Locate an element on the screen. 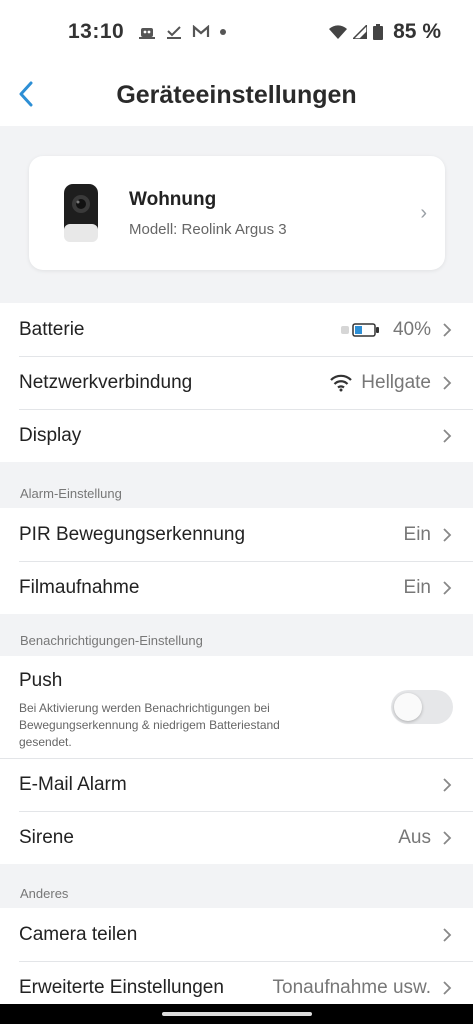  device-card: Wohnung Modell: Reolink Argus 3 › is located at coordinates (237, 213).